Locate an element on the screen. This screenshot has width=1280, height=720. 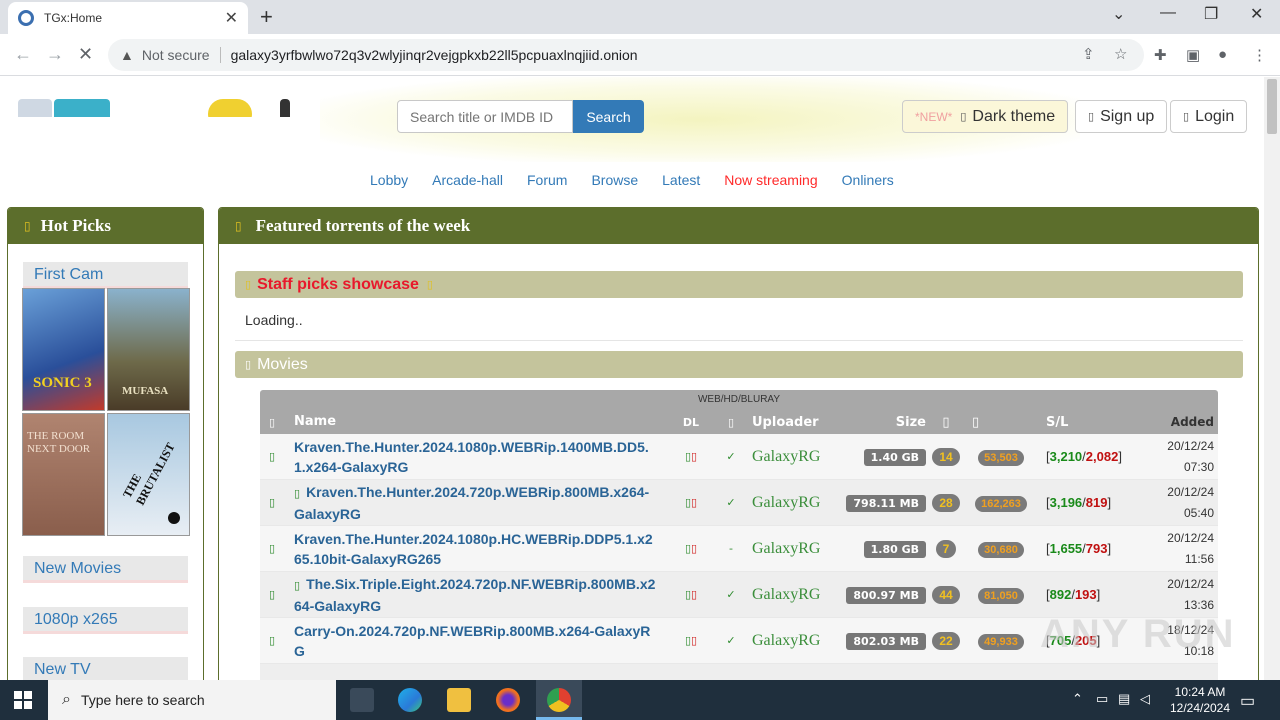
views-column-icon: ▯ is located at coordinates (1001, 422).